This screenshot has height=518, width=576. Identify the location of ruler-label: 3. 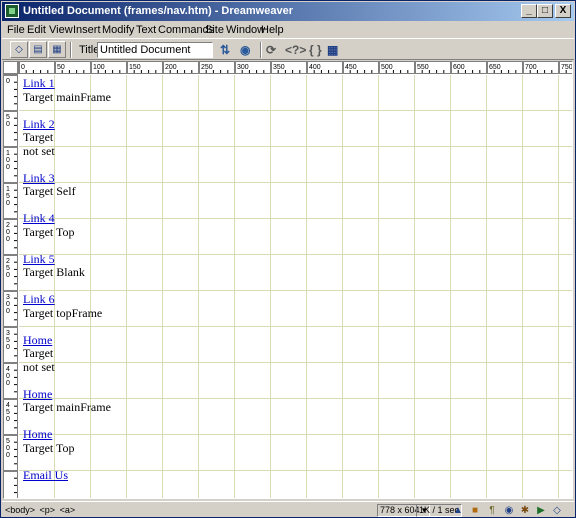
(8, 333).